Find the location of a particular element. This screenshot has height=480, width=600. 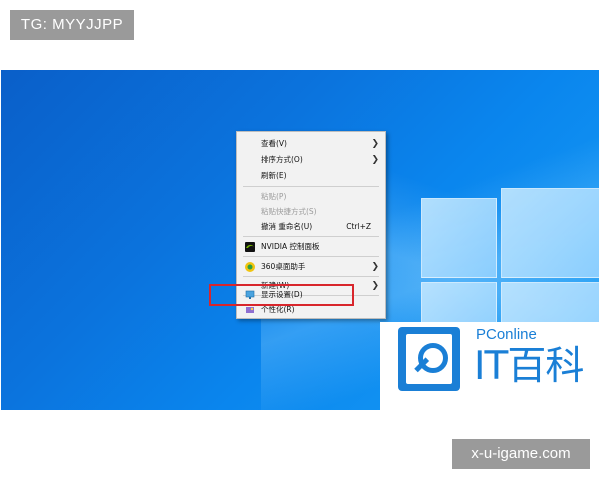

menu-item-nvidia: NVIDIA 控制面板 is located at coordinates (311, 247).